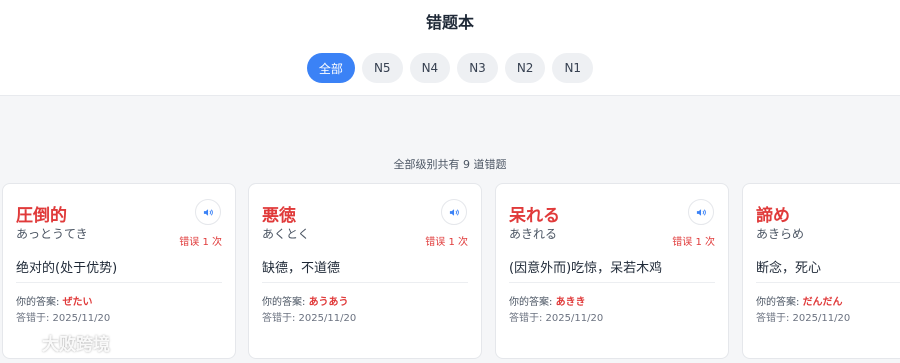  I want to click on your-answer: 你的答案: あきき, so click(547, 300).